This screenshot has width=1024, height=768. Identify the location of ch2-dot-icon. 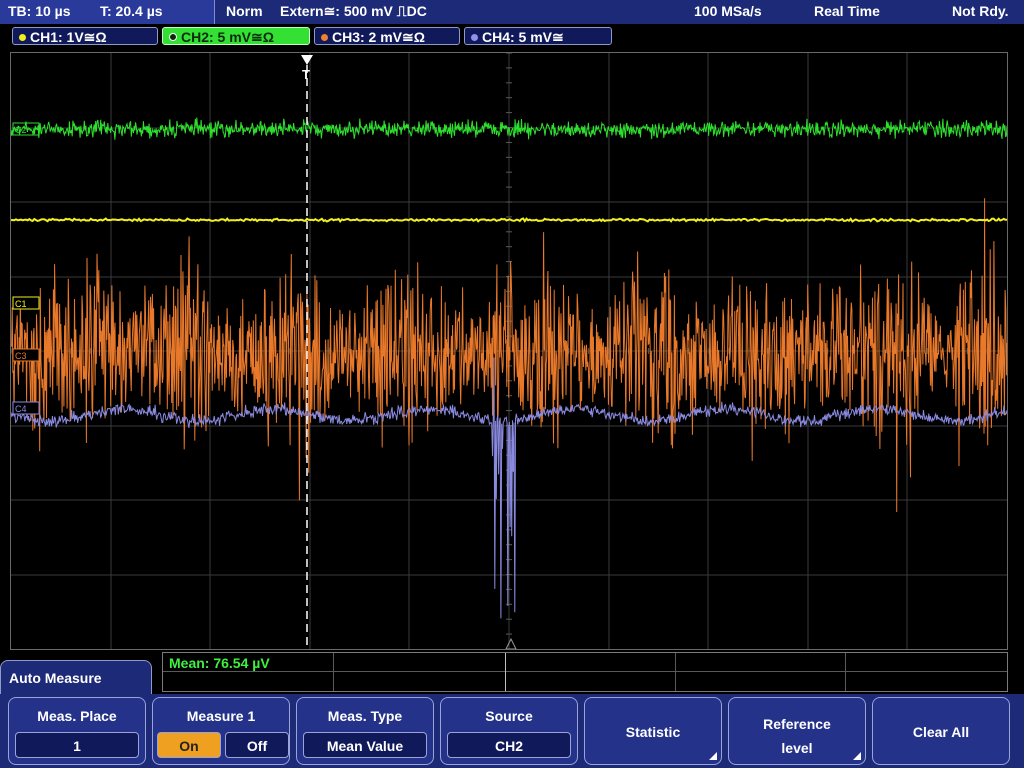
(173, 37).